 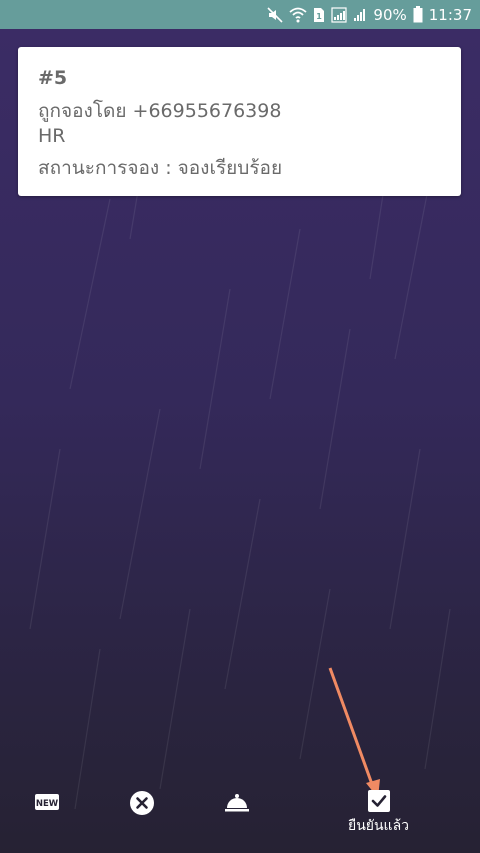 I want to click on department: HR, so click(x=52, y=136).